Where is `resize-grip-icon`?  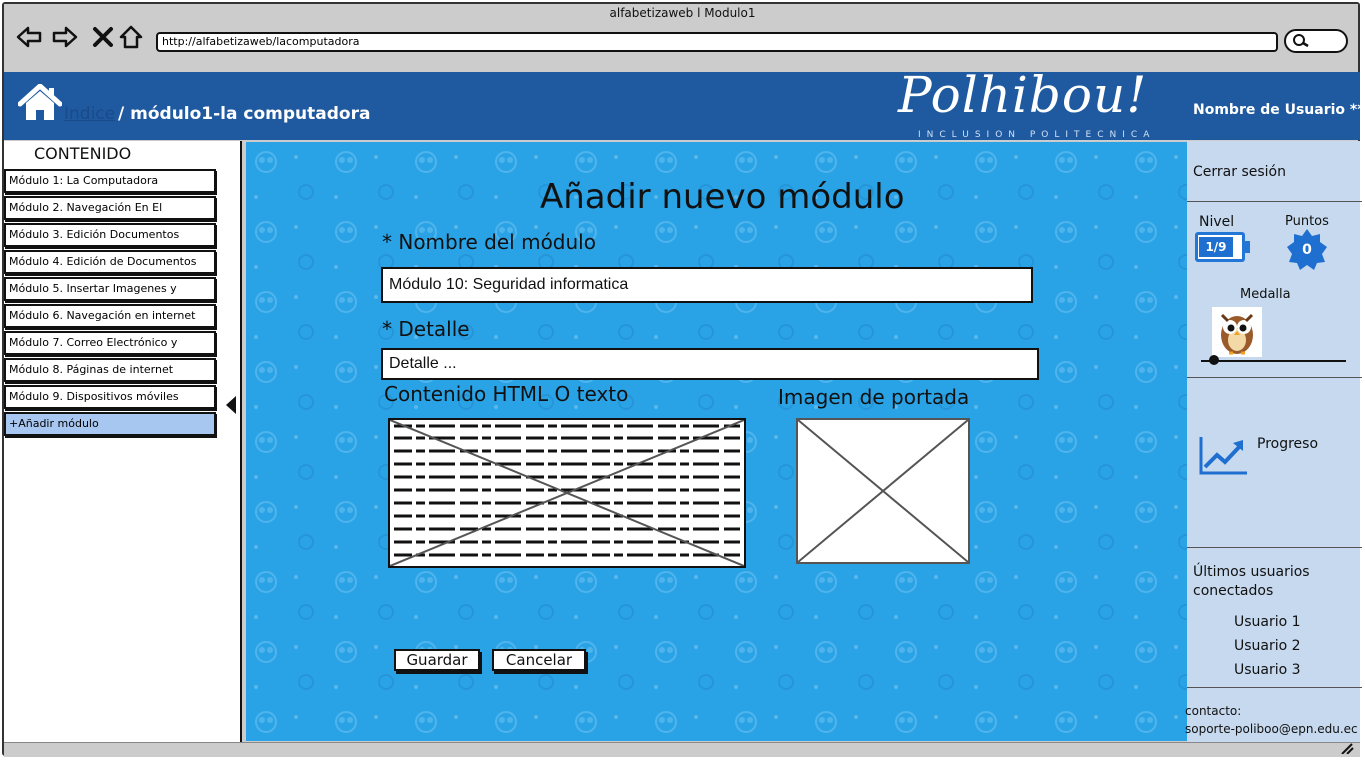 resize-grip-icon is located at coordinates (1346, 748).